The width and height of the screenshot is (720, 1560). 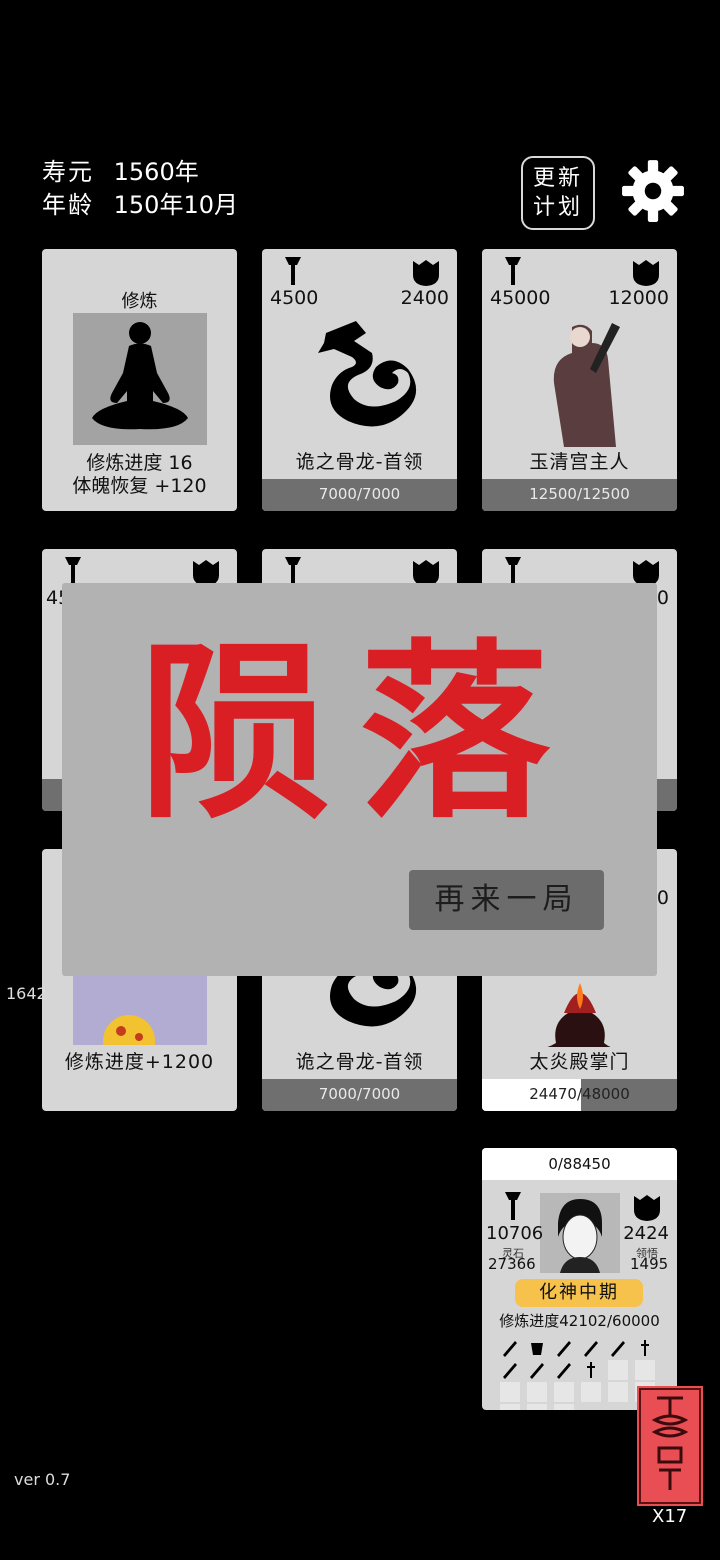 What do you see at coordinates (367, 374) in the screenshot?
I see `bone-dragon-icon` at bounding box center [367, 374].